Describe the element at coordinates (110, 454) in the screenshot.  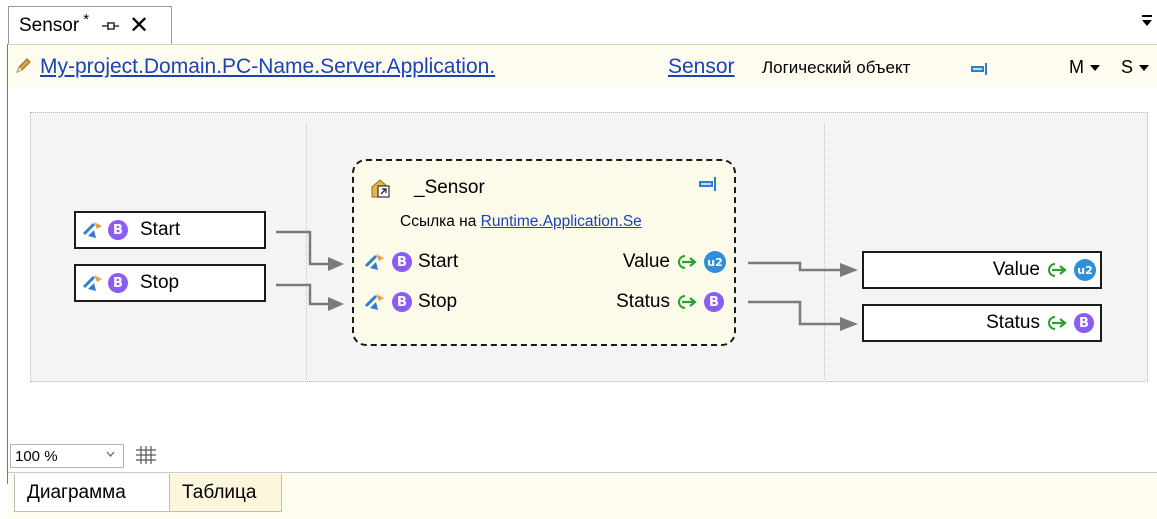
I see `chevron-down-icon` at that location.